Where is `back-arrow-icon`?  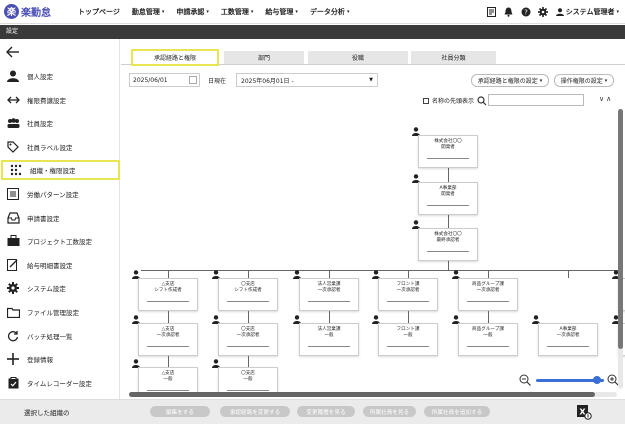
back-arrow-icon is located at coordinates (13, 52).